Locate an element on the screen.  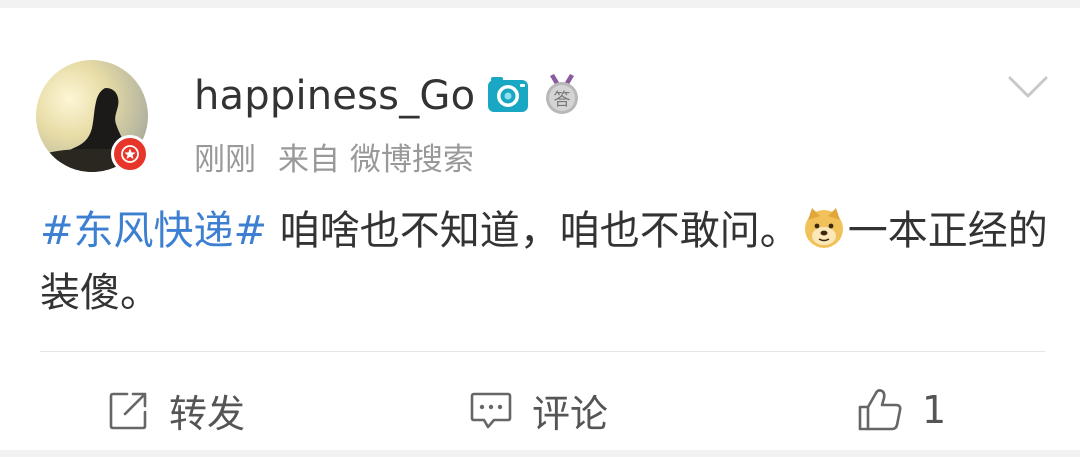
repost-button: 转发 is located at coordinates (176, 410).